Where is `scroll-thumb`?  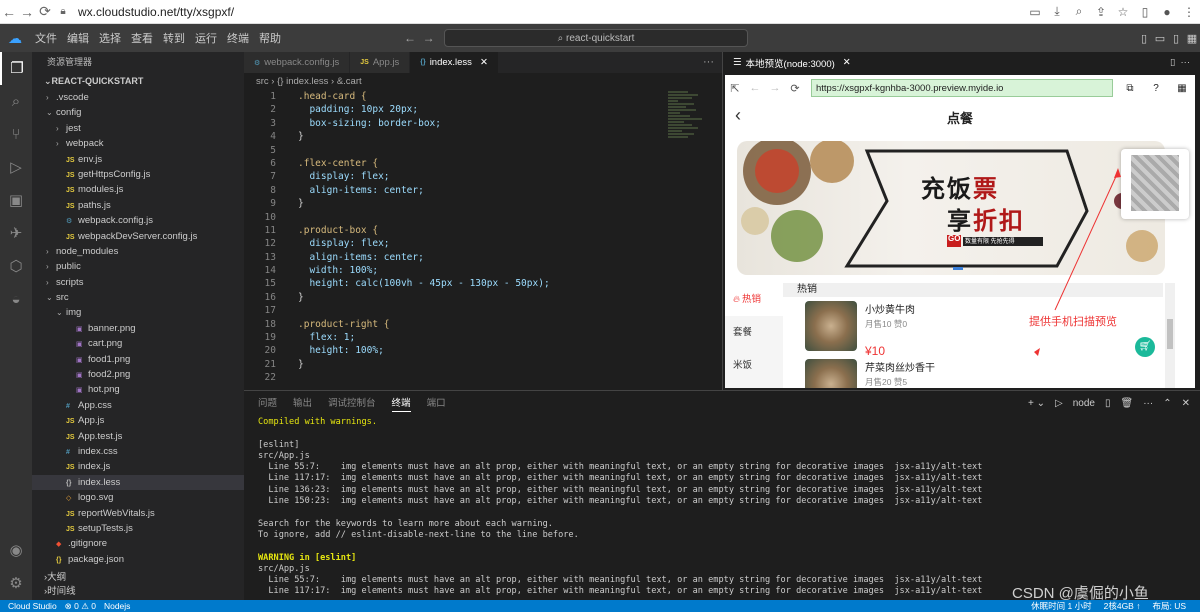
scroll-thumb is located at coordinates (1170, 334).